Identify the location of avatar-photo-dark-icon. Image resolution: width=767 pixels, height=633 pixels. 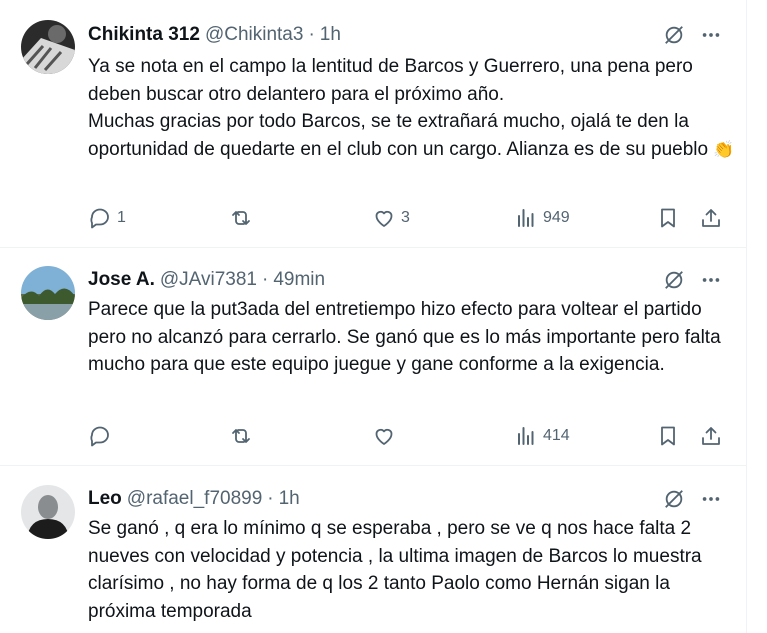
(48, 47).